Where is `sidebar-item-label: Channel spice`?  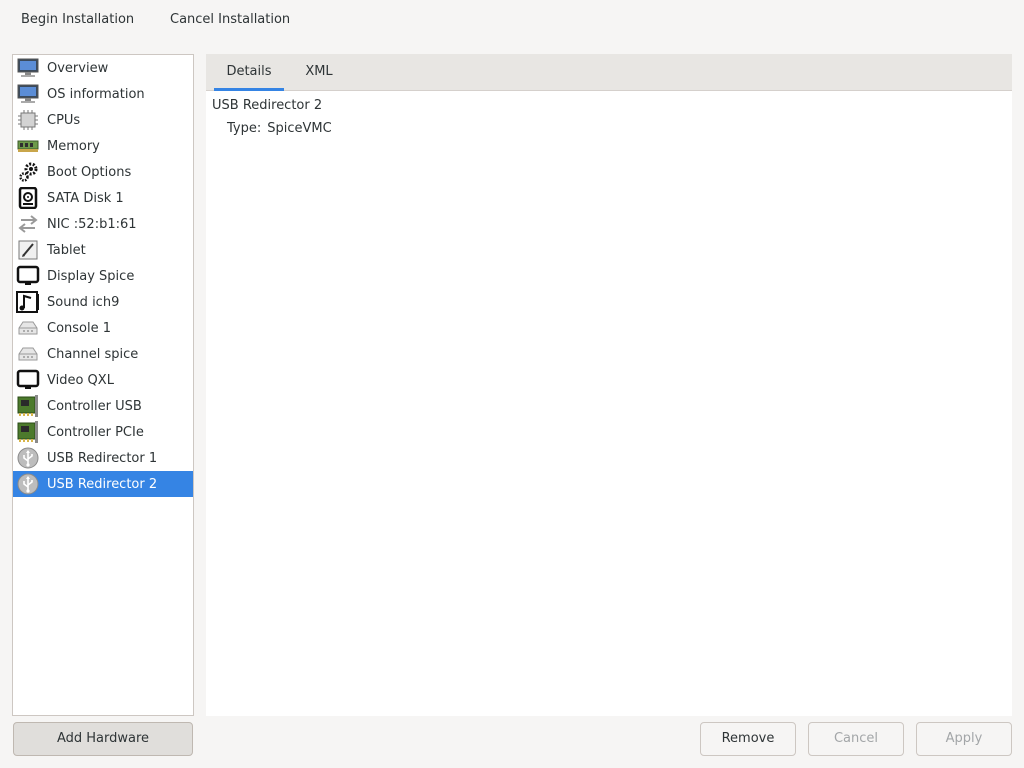 sidebar-item-label: Channel spice is located at coordinates (93, 354).